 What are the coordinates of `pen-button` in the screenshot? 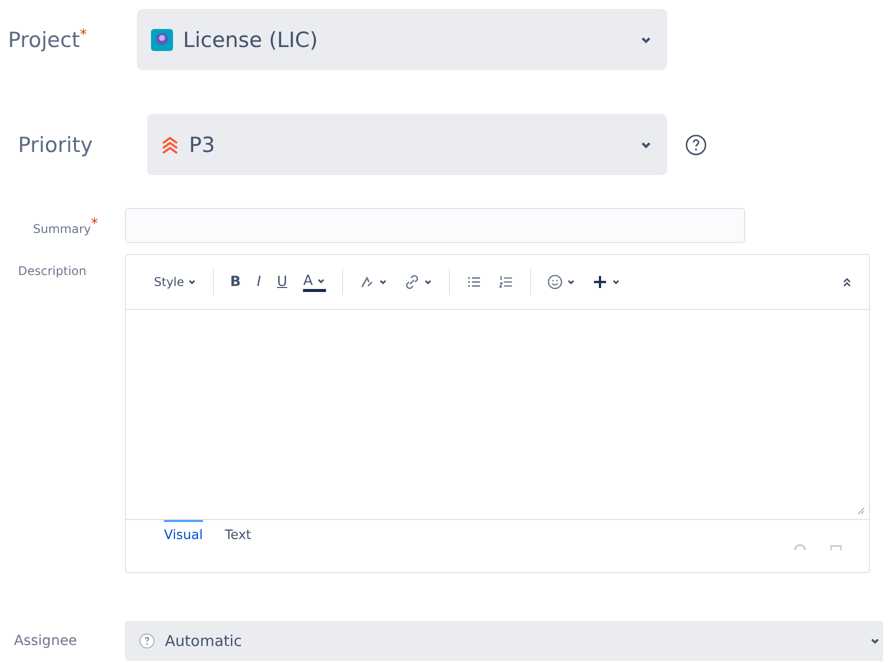 It's located at (373, 282).